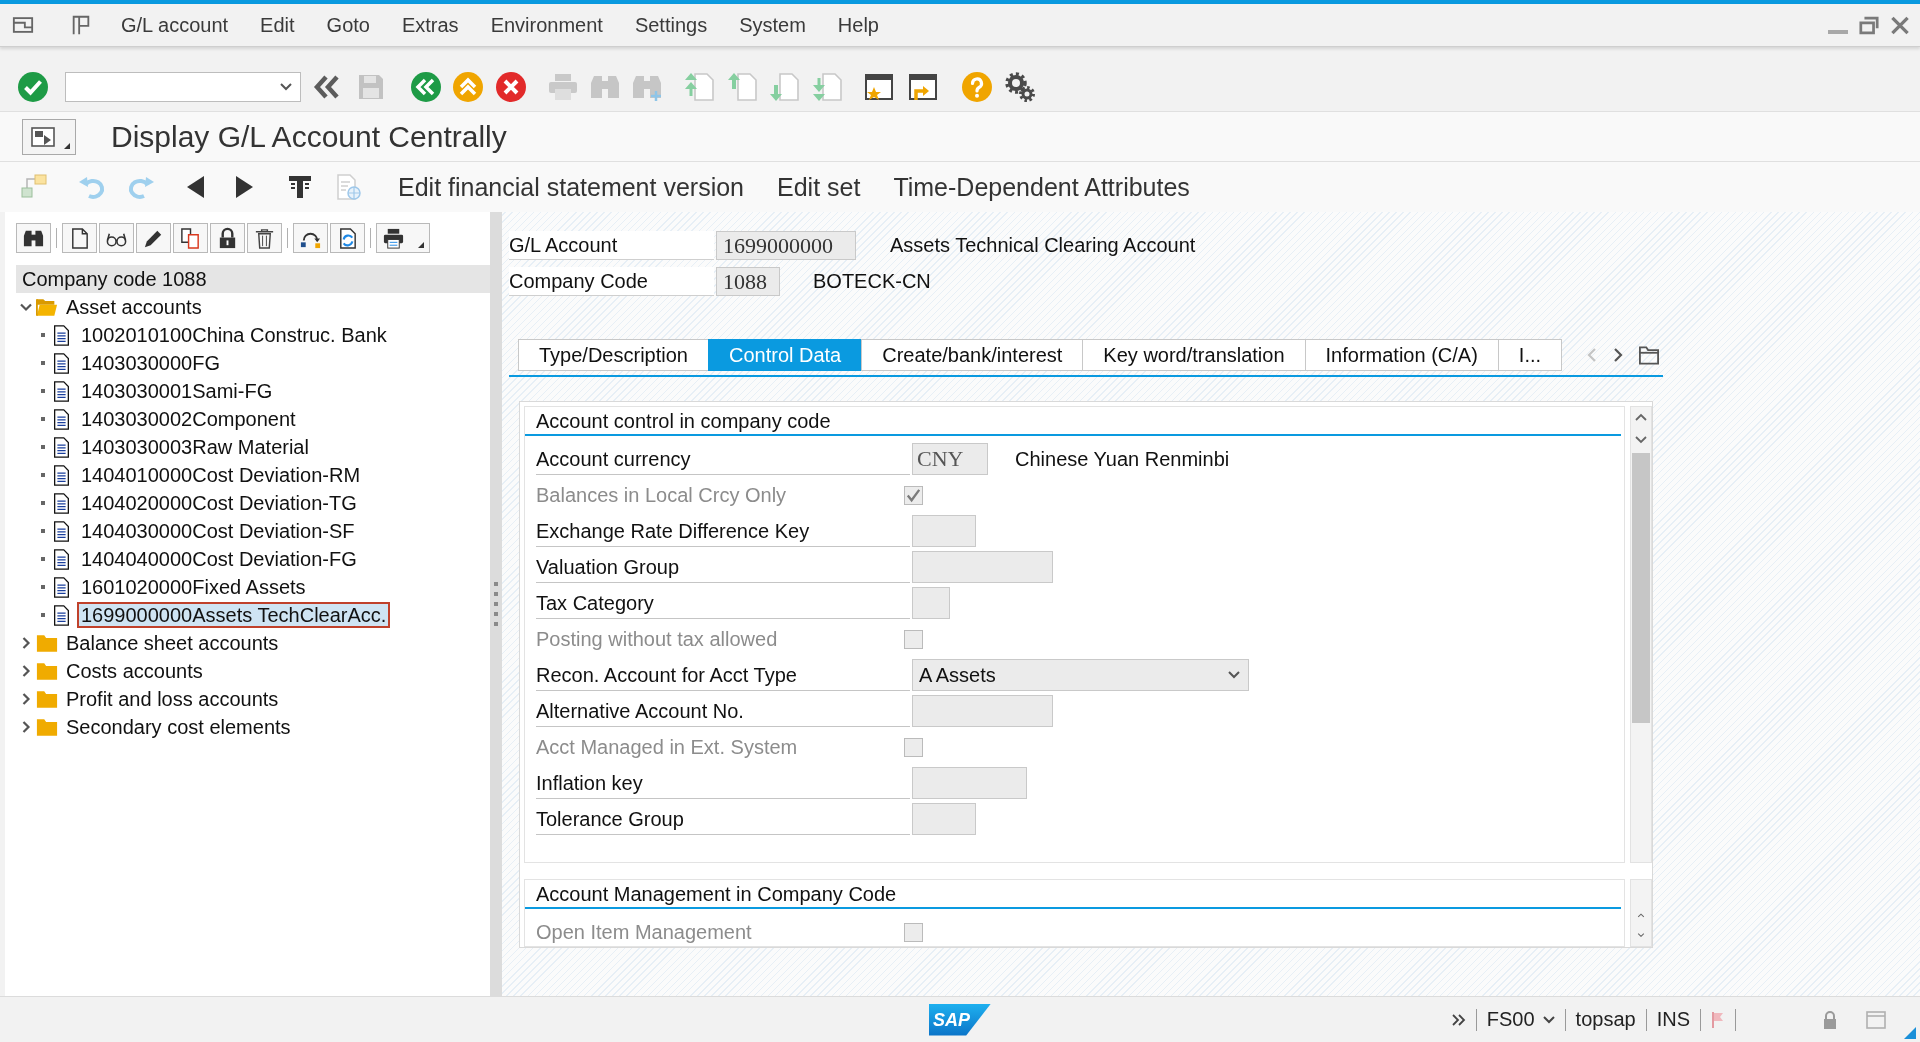 The image size is (1920, 1042). I want to click on tree-item: 1601020000Fixed Assets, so click(193, 587).